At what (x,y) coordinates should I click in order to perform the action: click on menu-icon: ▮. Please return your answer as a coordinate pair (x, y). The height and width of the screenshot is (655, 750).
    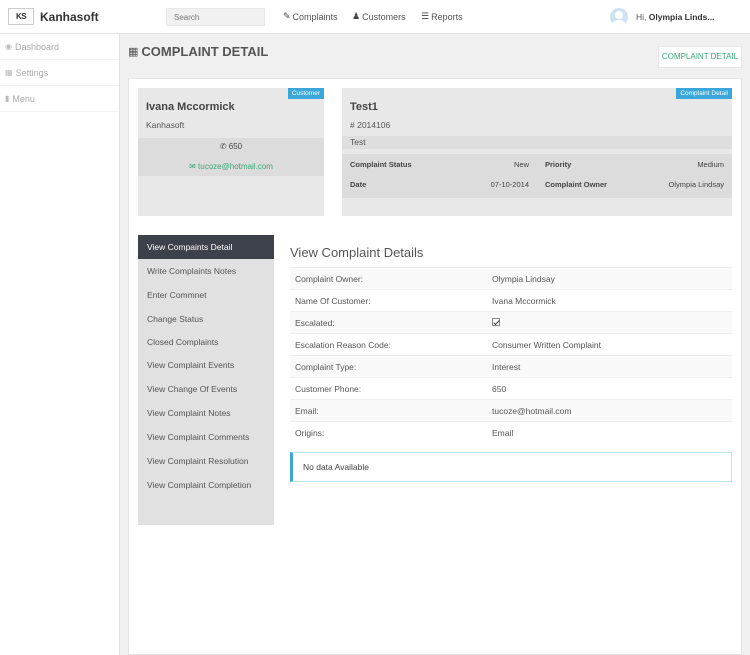
    Looking at the image, I should click on (7, 98).